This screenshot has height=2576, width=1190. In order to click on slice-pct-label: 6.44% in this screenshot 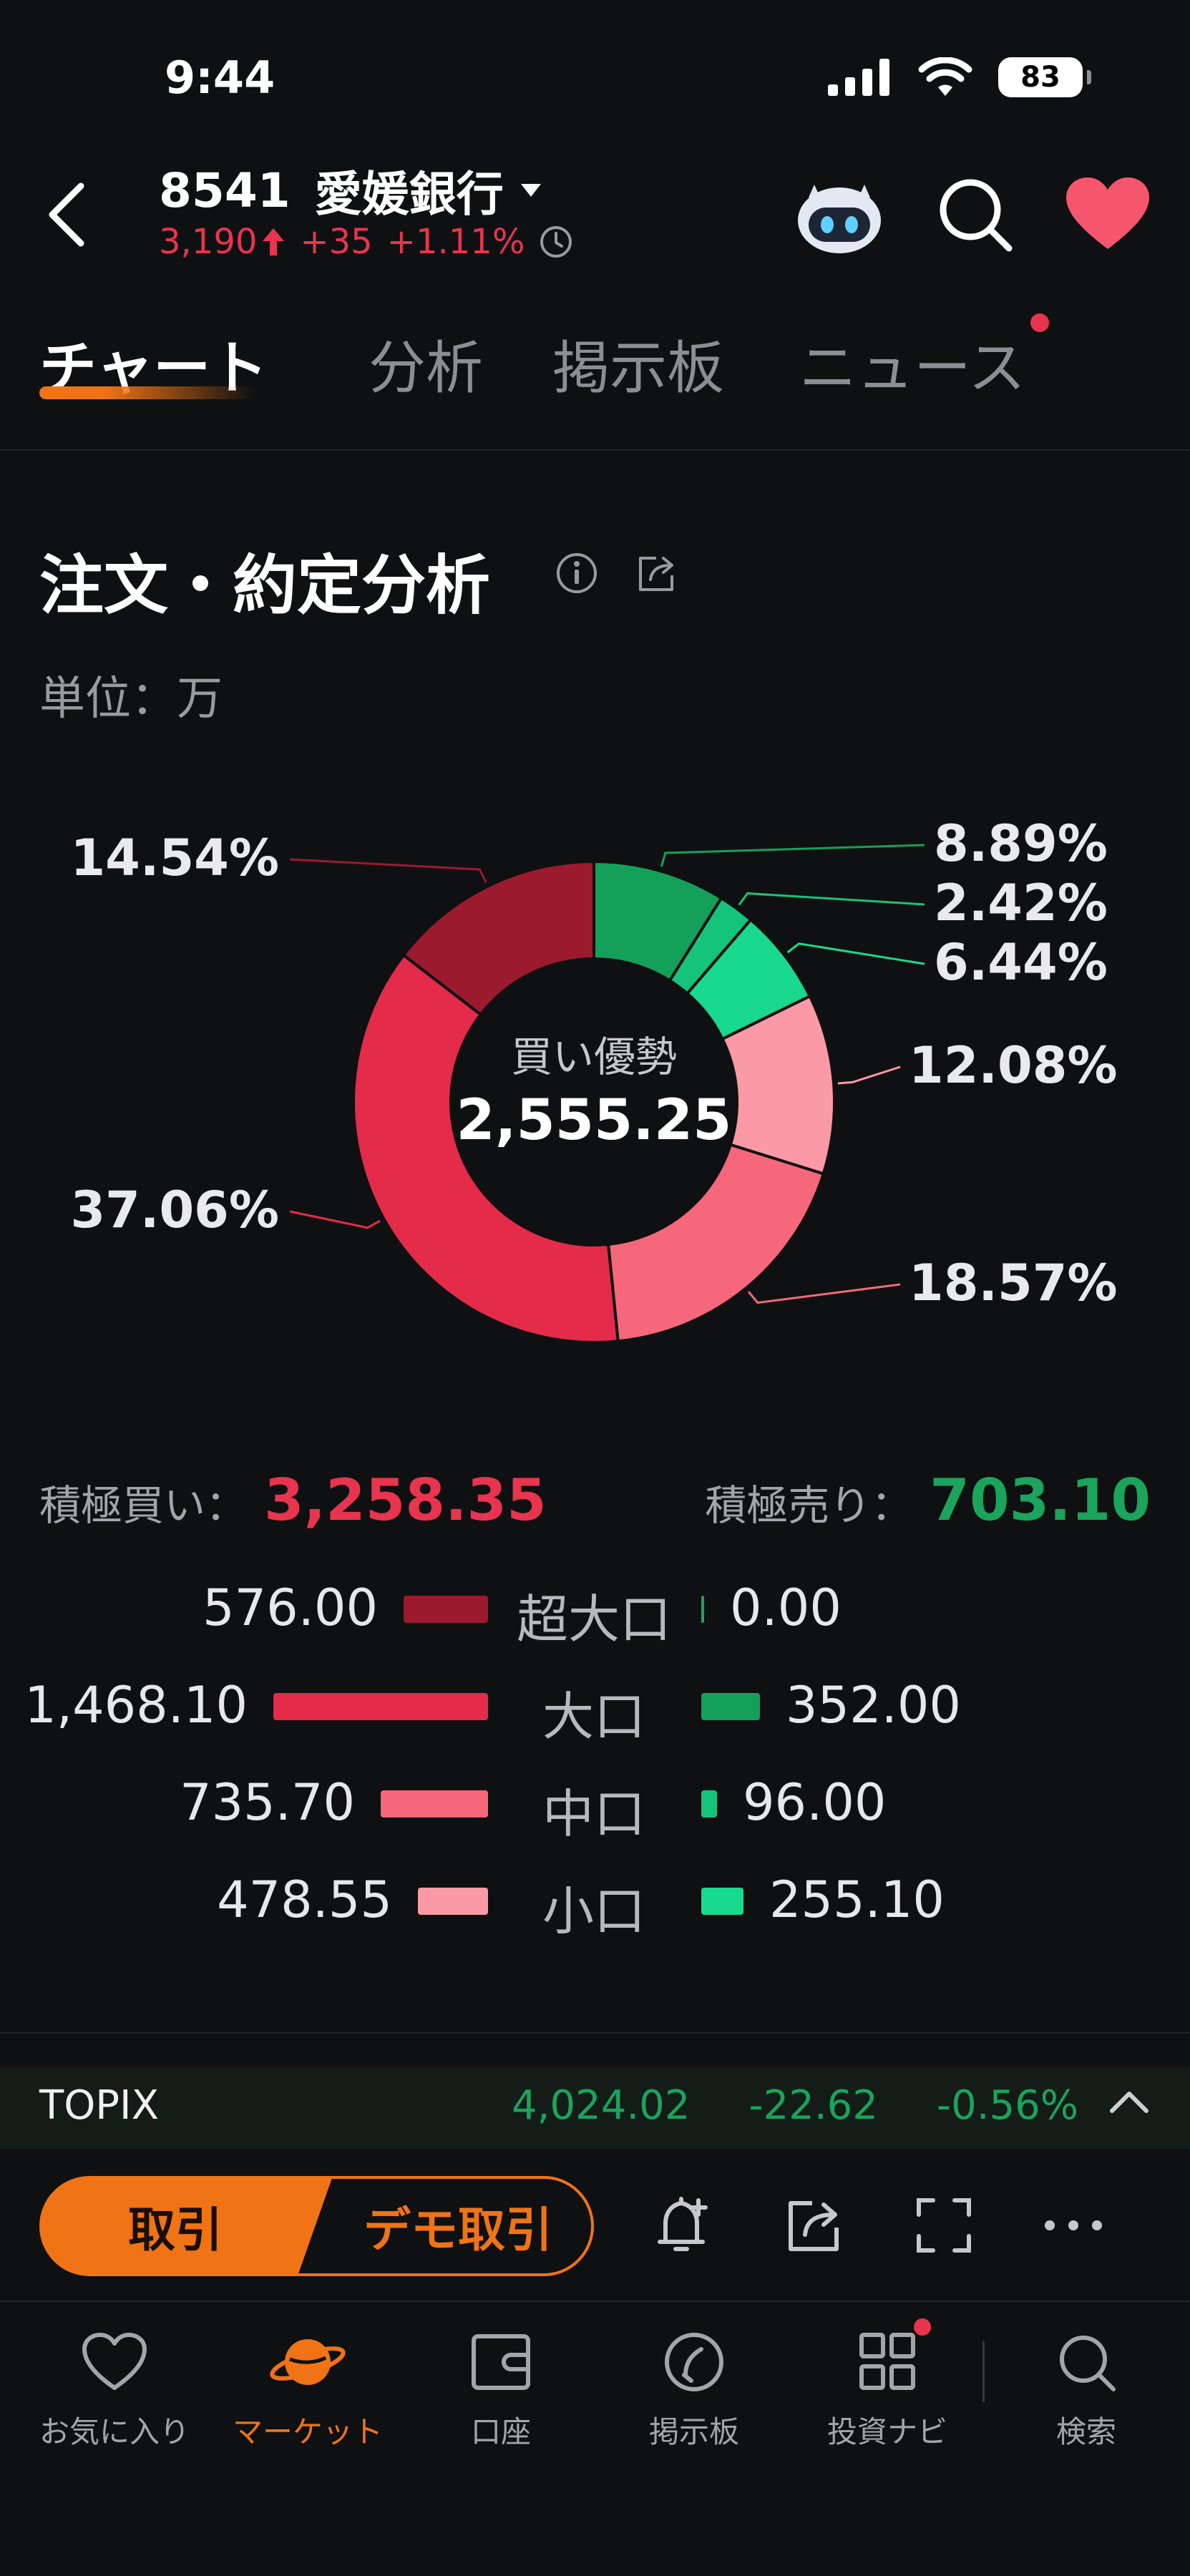, I will do `click(1021, 962)`.